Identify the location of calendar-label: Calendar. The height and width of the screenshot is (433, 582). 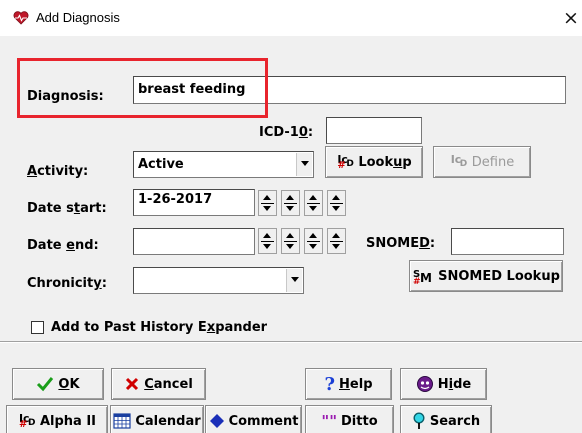
(168, 421).